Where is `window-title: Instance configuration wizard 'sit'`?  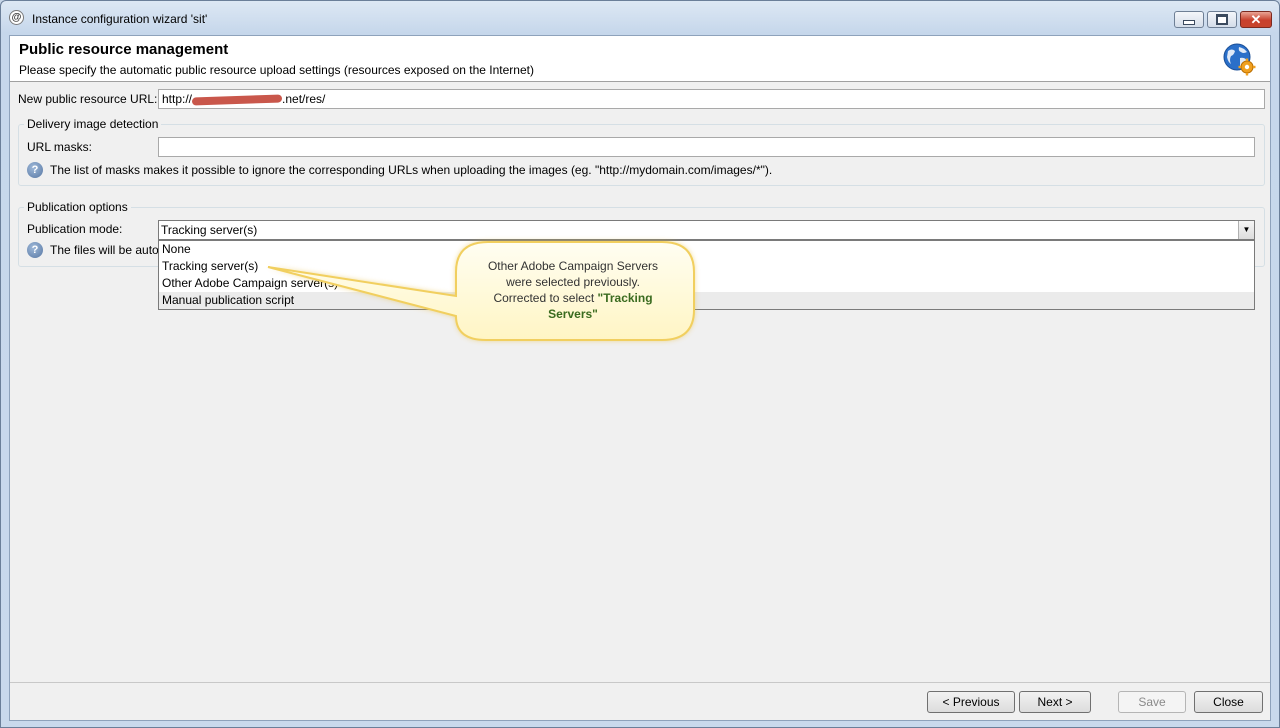
window-title: Instance configuration wizard 'sit' is located at coordinates (120, 19).